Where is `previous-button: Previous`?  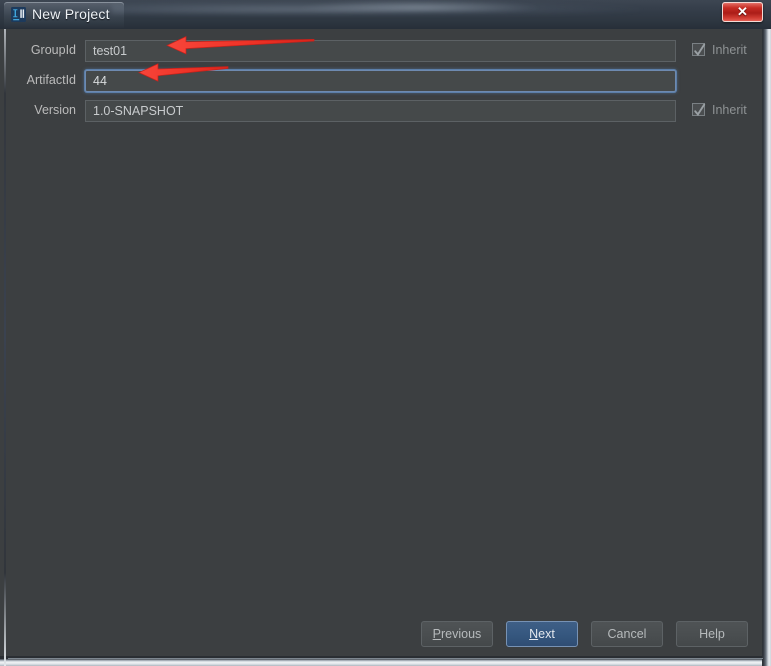
previous-button: Previous is located at coordinates (457, 634).